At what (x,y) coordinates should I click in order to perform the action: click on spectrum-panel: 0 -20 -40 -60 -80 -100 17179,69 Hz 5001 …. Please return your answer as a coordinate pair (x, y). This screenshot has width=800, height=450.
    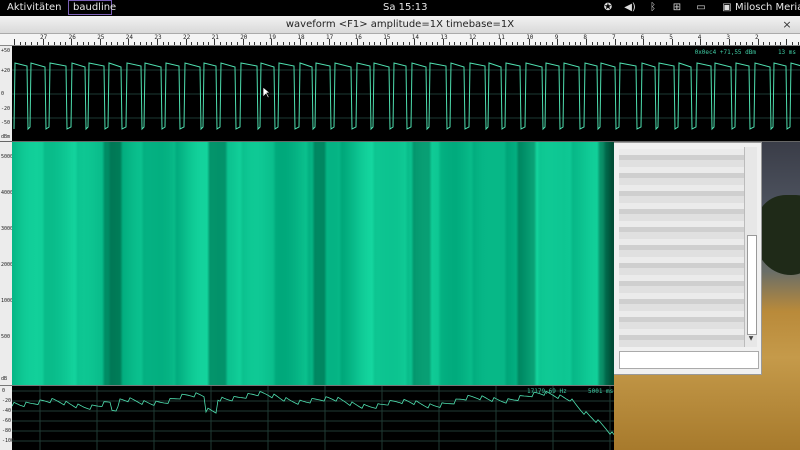
    Looking at the image, I should click on (307, 417).